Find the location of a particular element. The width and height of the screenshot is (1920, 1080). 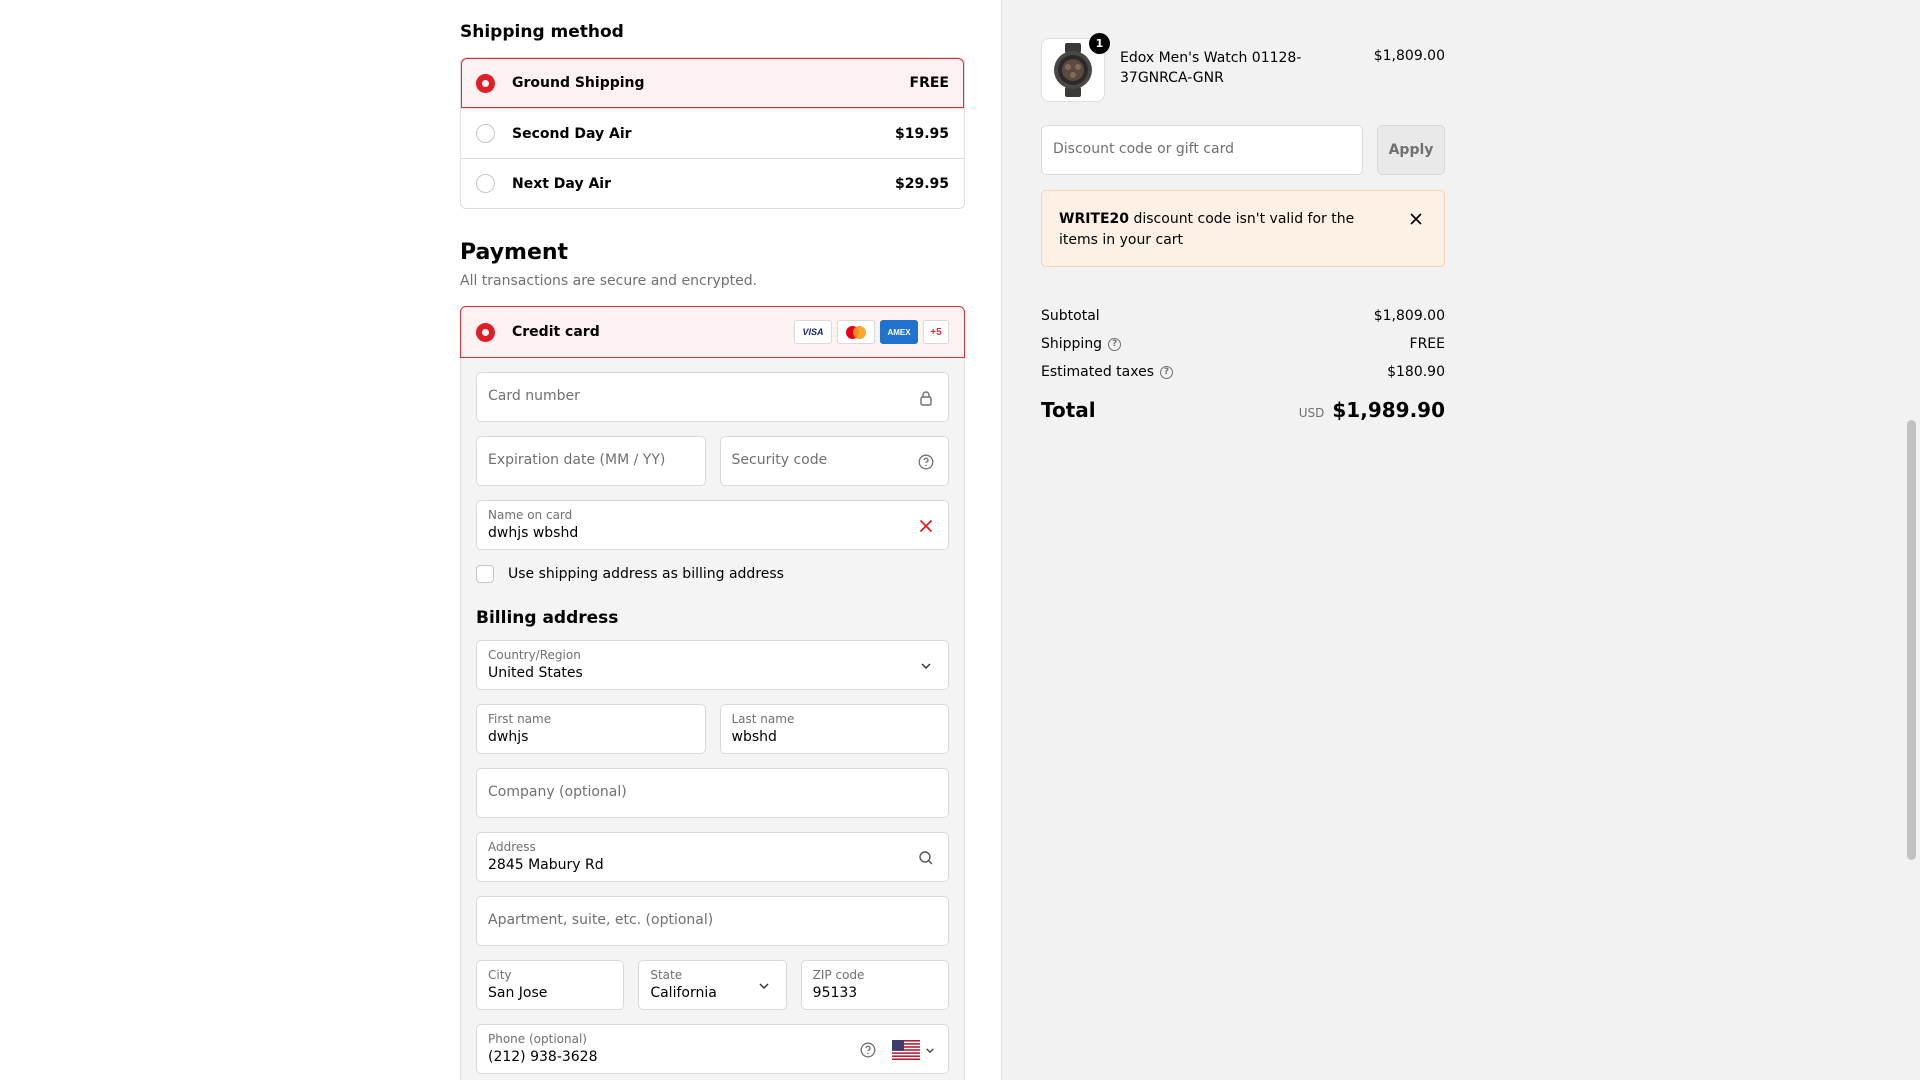

product-name: Edox Men's Watch 01128-37GNRCA-GNR is located at coordinates (1211, 68).